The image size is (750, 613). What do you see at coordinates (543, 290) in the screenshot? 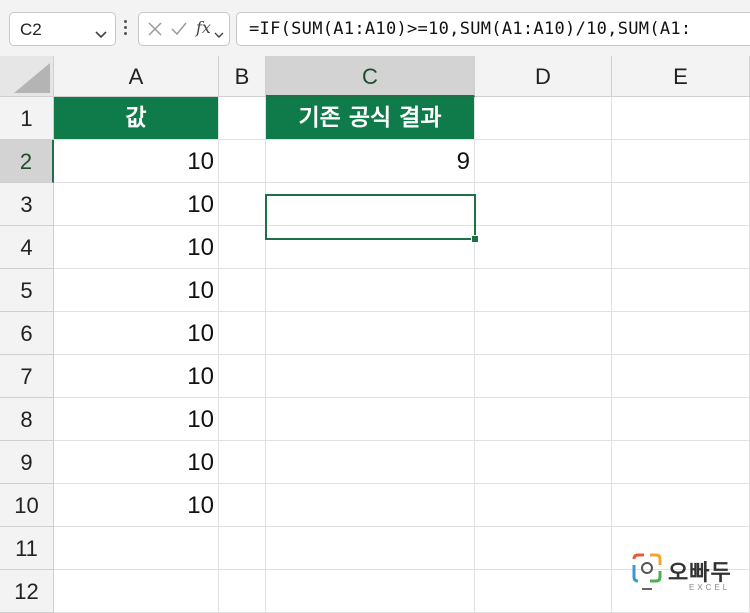
I see `cell-d5` at bounding box center [543, 290].